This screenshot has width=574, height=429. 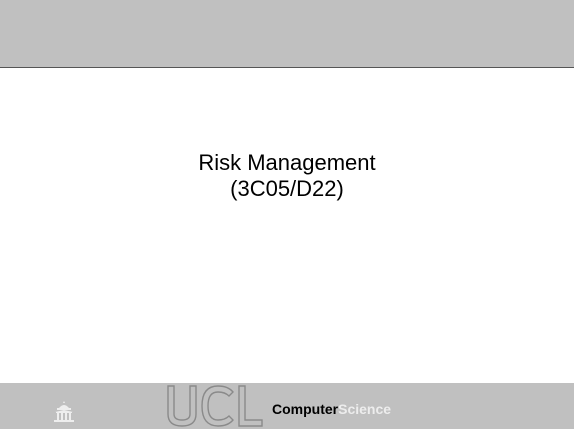 I want to click on slide-title: Risk Management (3C05/D22), so click(x=287, y=176).